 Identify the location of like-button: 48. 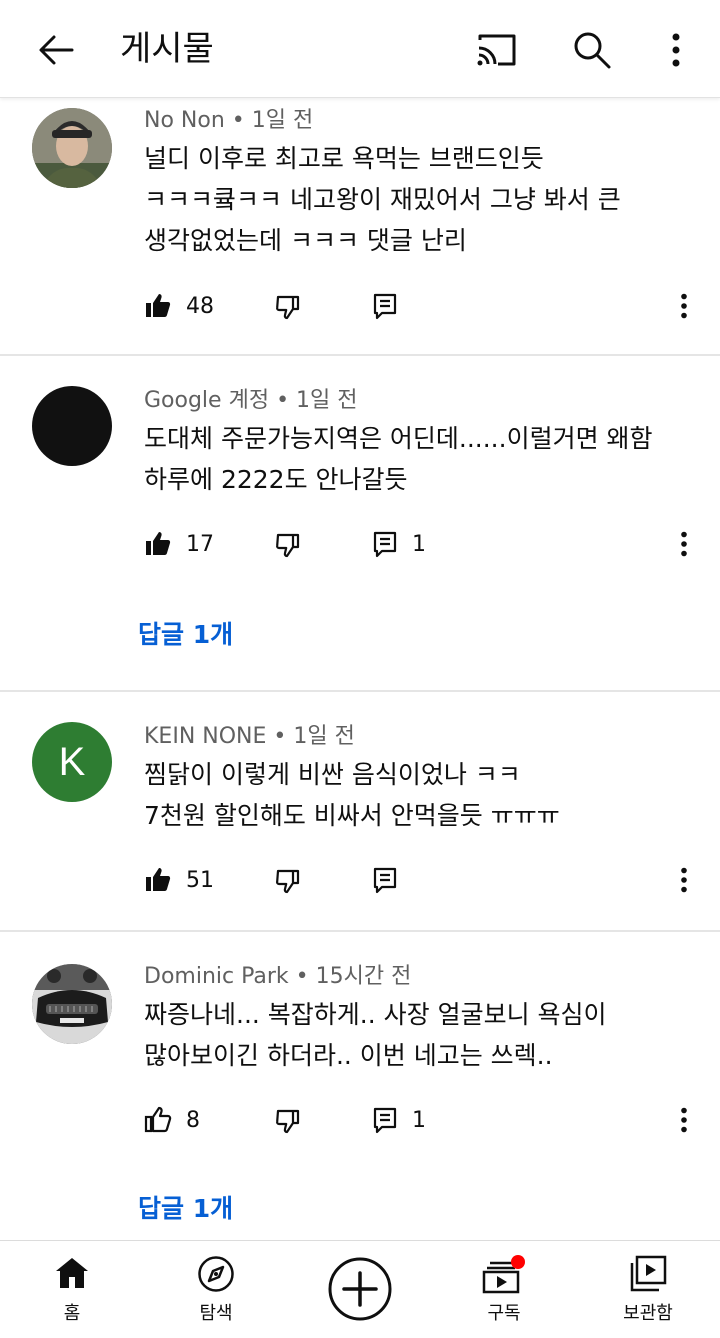
(179, 306).